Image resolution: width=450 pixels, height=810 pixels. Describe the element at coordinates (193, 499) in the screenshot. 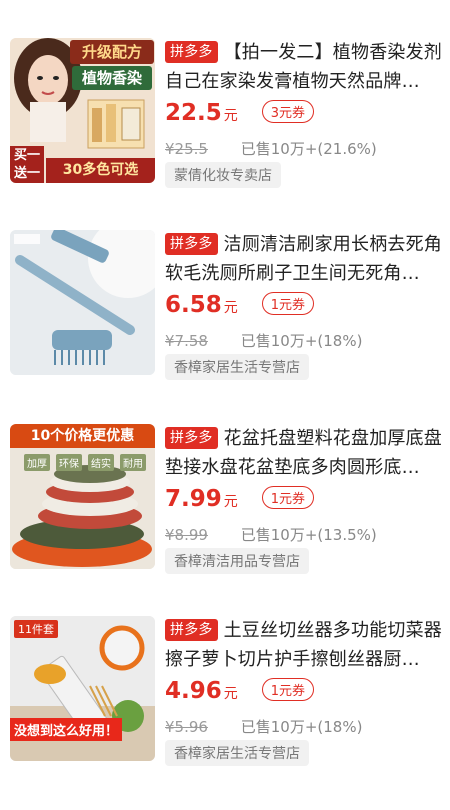

I see `price: 7.99` at that location.